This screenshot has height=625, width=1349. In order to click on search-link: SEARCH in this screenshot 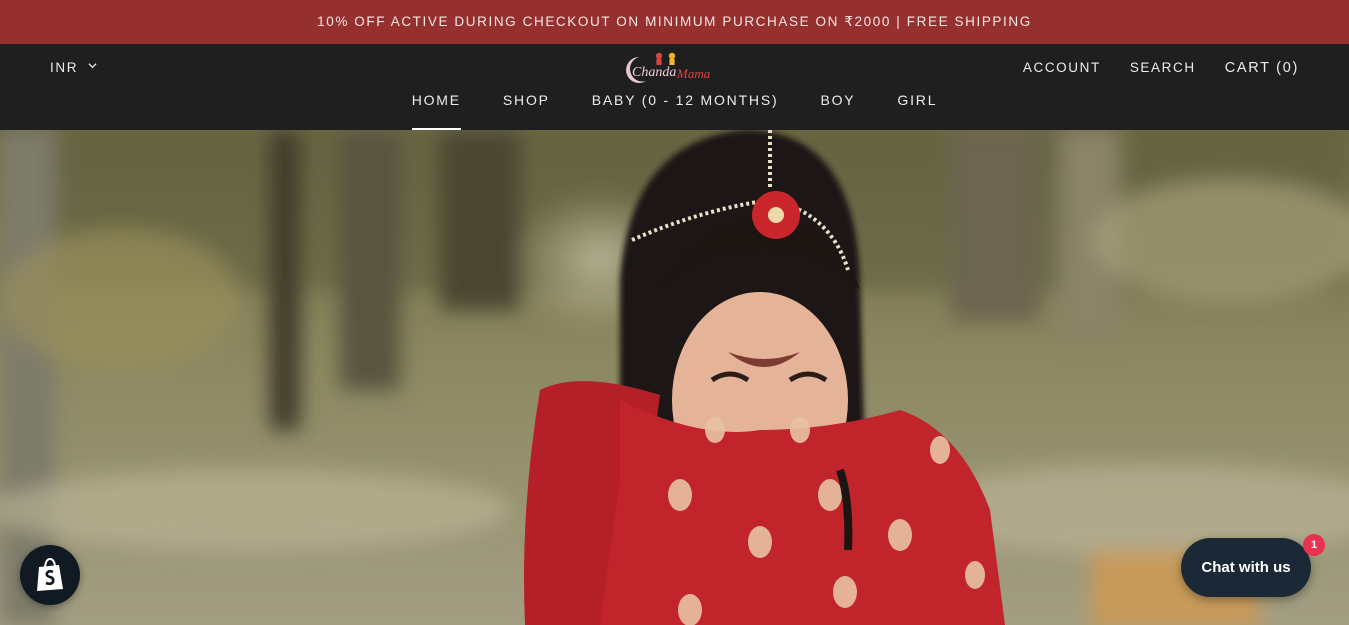, I will do `click(1163, 68)`.